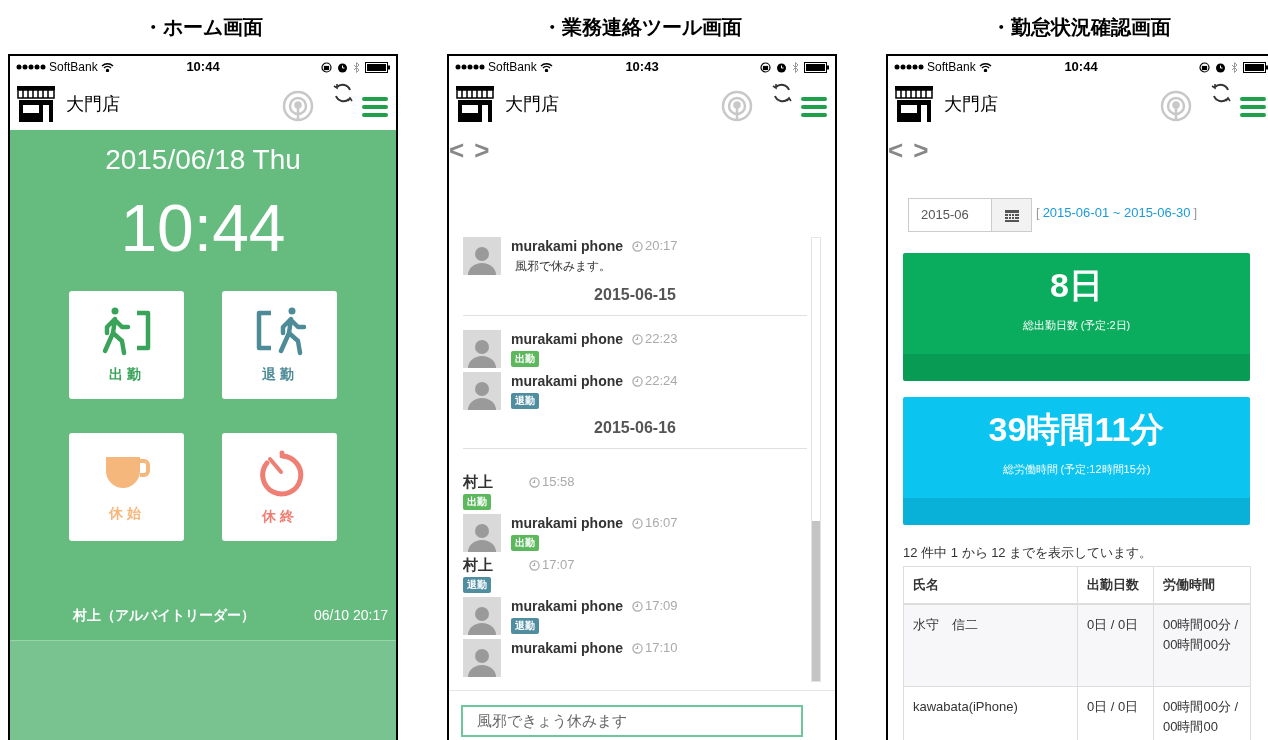 This screenshot has width=1268, height=740. I want to click on section-heading: ・ホーム画面, so click(203, 27).